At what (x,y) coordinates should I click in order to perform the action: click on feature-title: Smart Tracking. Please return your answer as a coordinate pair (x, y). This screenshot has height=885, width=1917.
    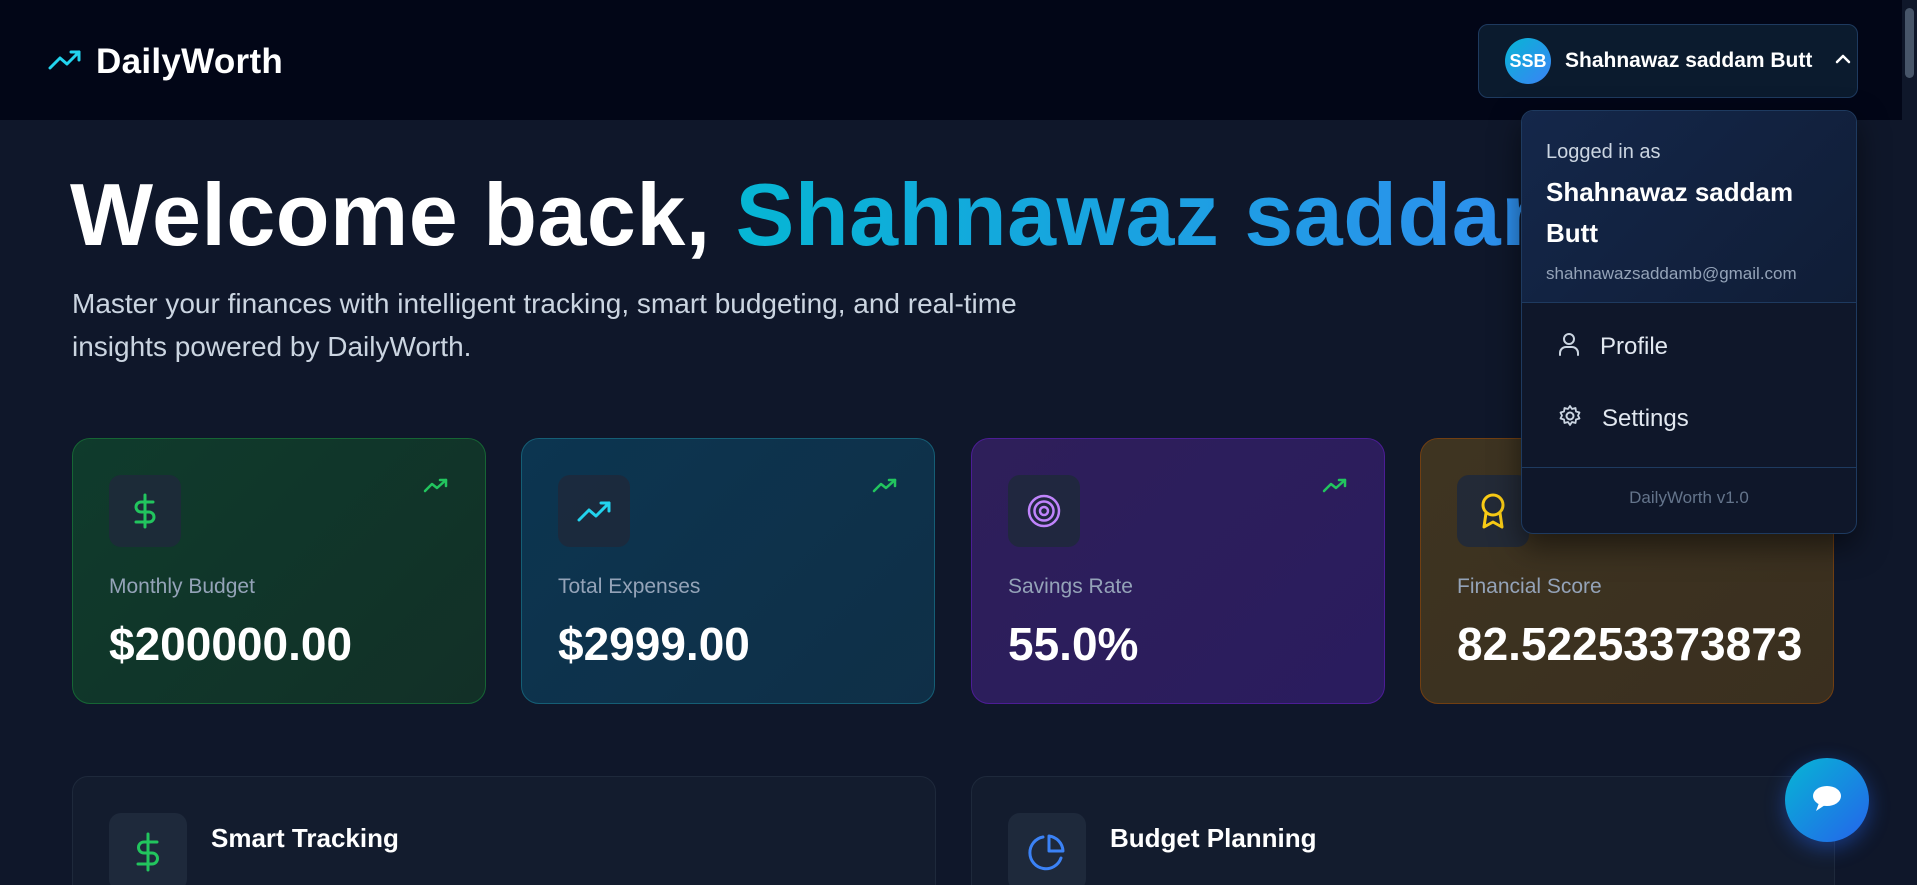
    Looking at the image, I should click on (305, 838).